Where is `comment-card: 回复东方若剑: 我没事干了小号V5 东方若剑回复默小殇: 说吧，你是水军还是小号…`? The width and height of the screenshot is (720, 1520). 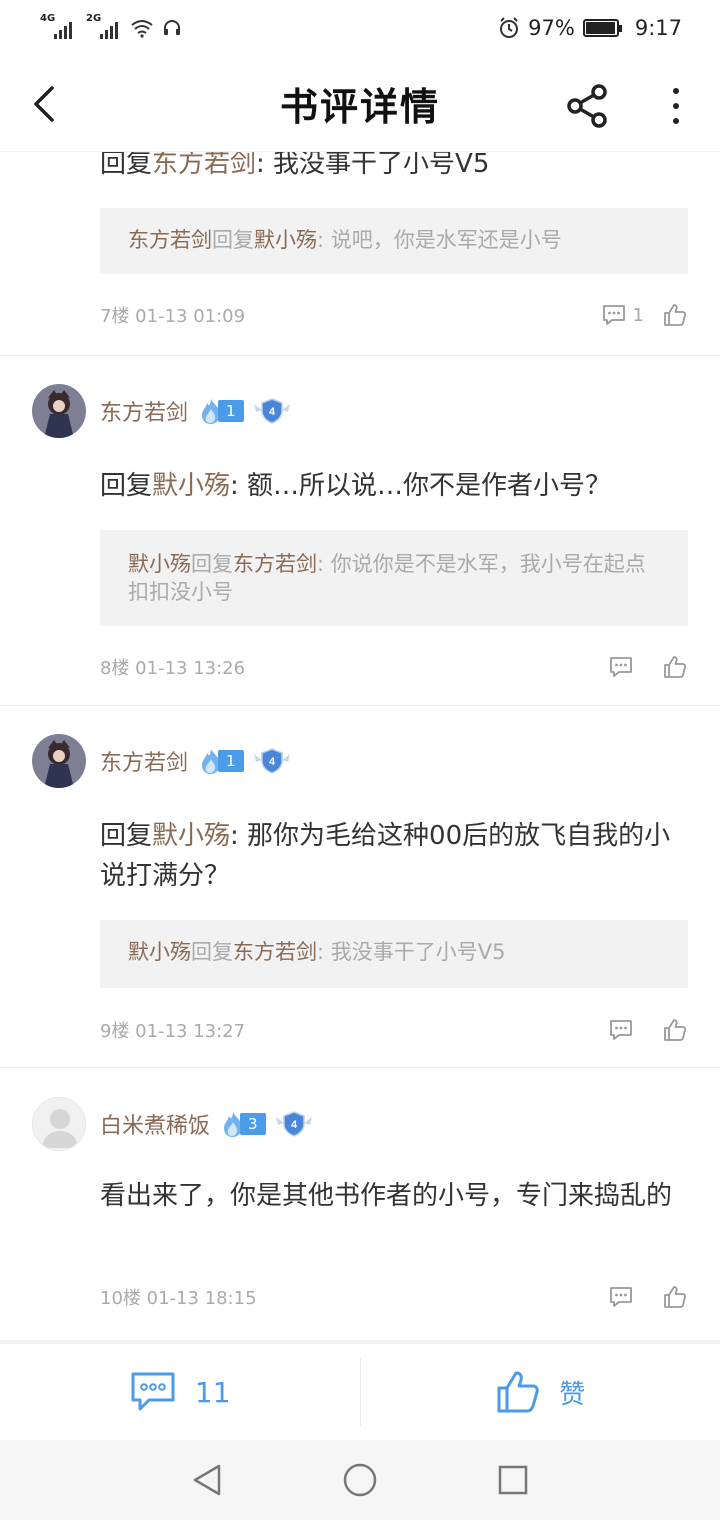
comment-card: 回复东方若剑: 我没事干了小号V5 东方若剑回复默小殇: 说吧，你是水军还是小号… is located at coordinates (360, 254).